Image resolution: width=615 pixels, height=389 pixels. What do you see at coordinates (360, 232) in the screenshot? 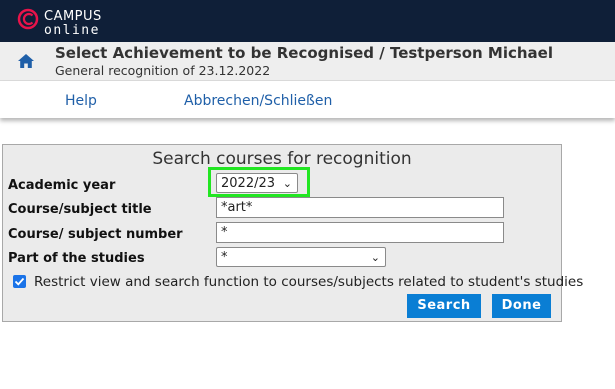
I see `course-number-input: *` at bounding box center [360, 232].